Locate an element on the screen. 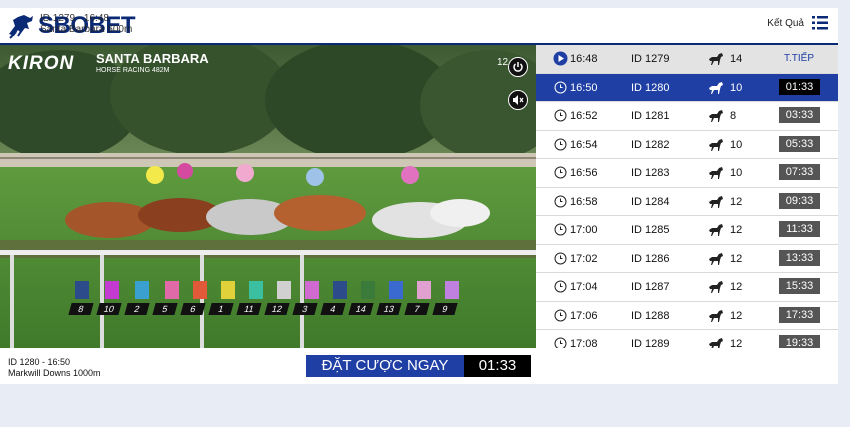 This screenshot has height=427, width=850. runner-number-row: 8 10 2 5 6 1 11 12 3 4 14 13 7 9 is located at coordinates (263, 309).